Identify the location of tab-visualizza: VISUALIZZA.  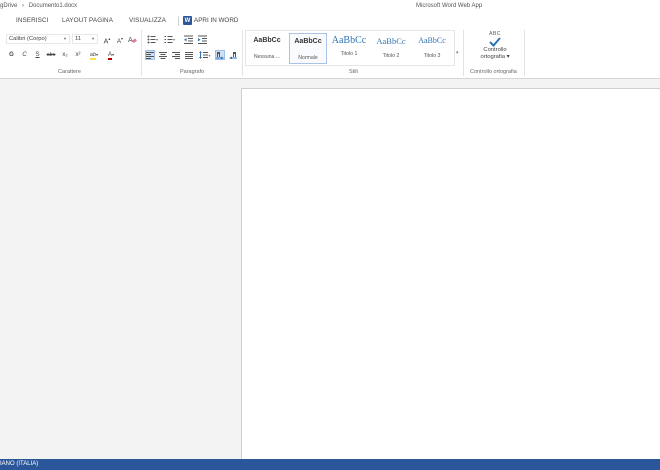
(147, 20).